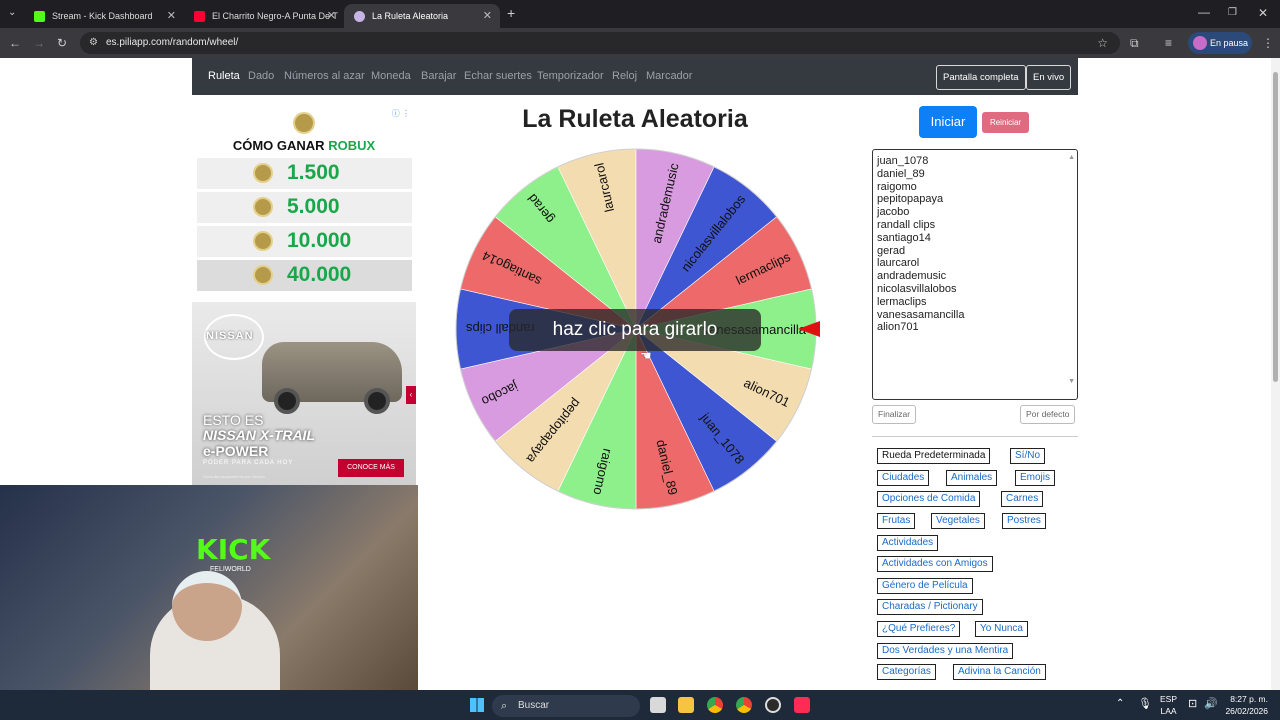 Image resolution: width=1280 pixels, height=720 pixels. What do you see at coordinates (1168, 705) in the screenshot?
I see `language-indicator: ESP LAA` at bounding box center [1168, 705].